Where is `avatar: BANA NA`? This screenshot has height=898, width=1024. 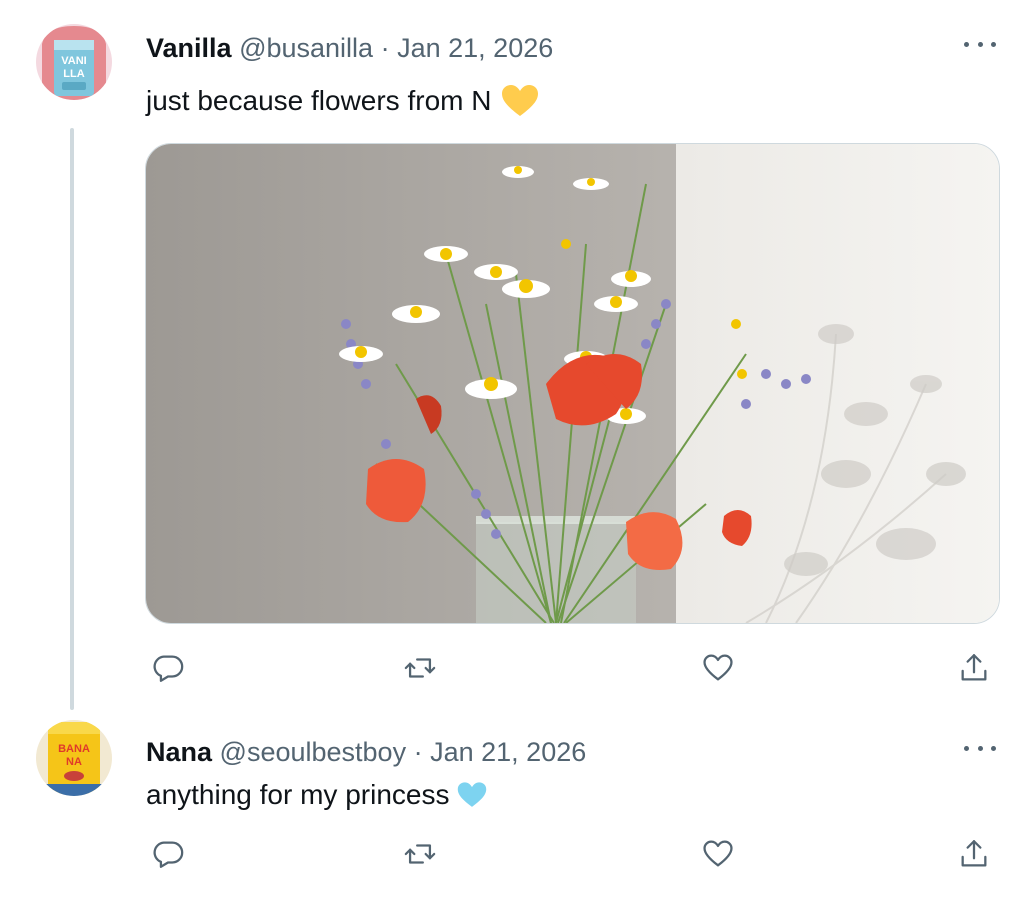 avatar: BANA NA is located at coordinates (74, 758).